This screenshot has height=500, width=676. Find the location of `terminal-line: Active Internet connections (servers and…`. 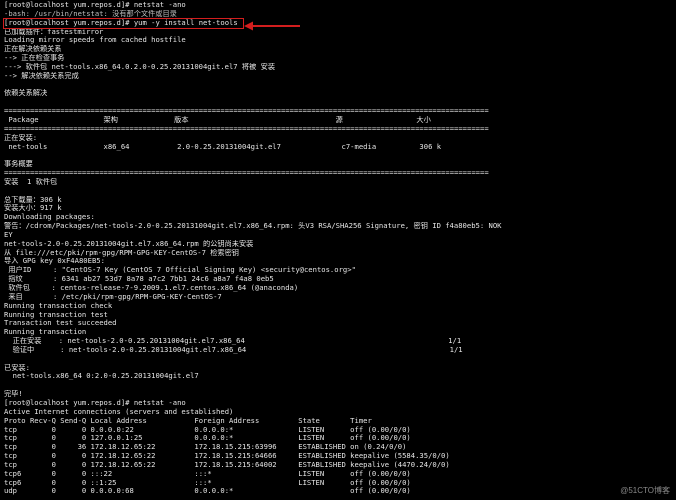

terminal-line: Active Internet connections (servers and… is located at coordinates (119, 411).